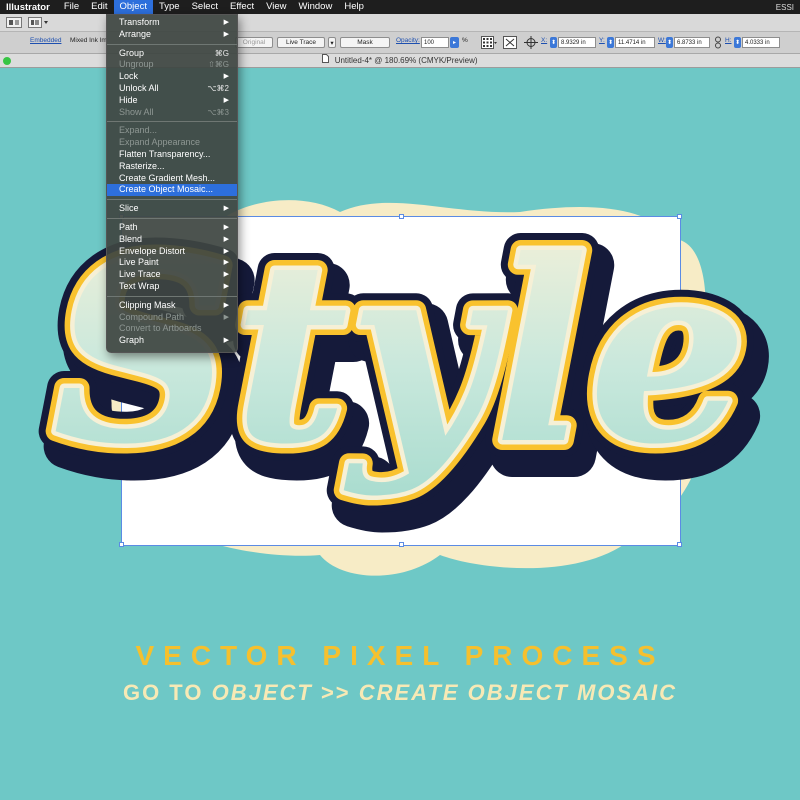 This screenshot has height=800, width=800. What do you see at coordinates (172, 263) in the screenshot?
I see `menu-item-live-paint: Live Paint ▶` at bounding box center [172, 263].